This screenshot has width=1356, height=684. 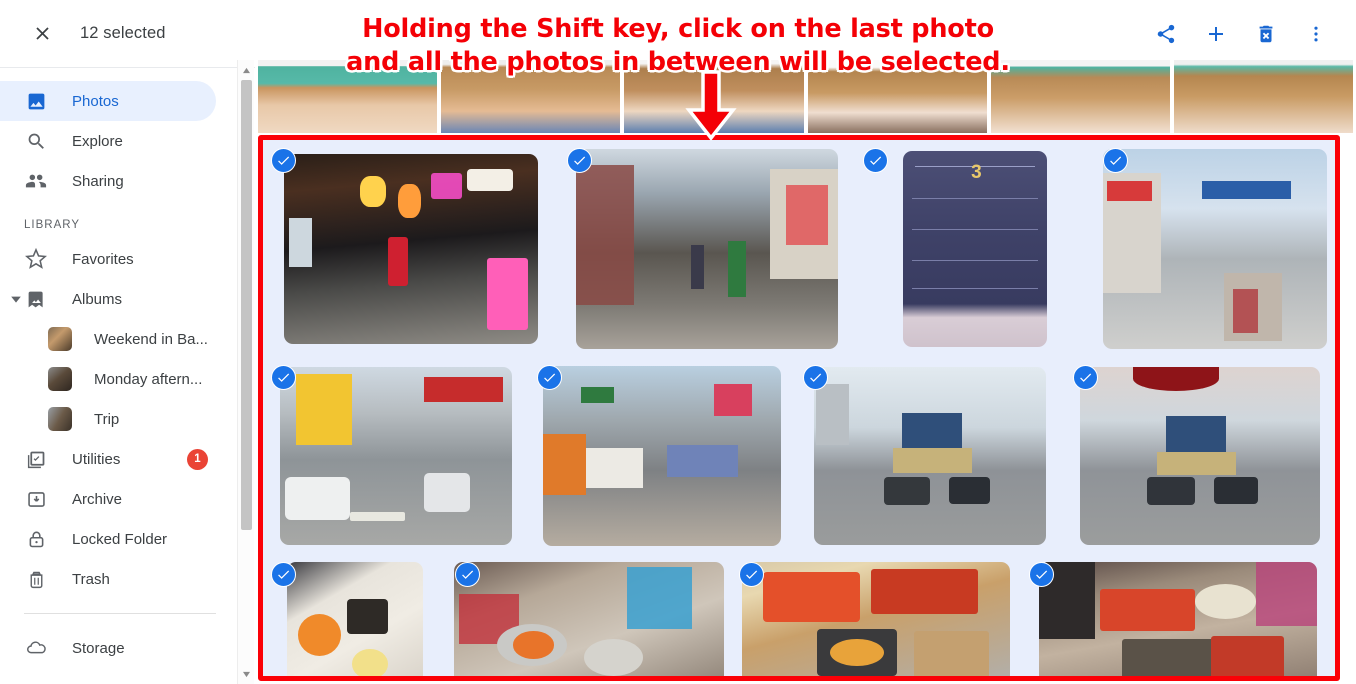 What do you see at coordinates (97, 499) in the screenshot?
I see `sidebar-item-label: Archive` at bounding box center [97, 499].